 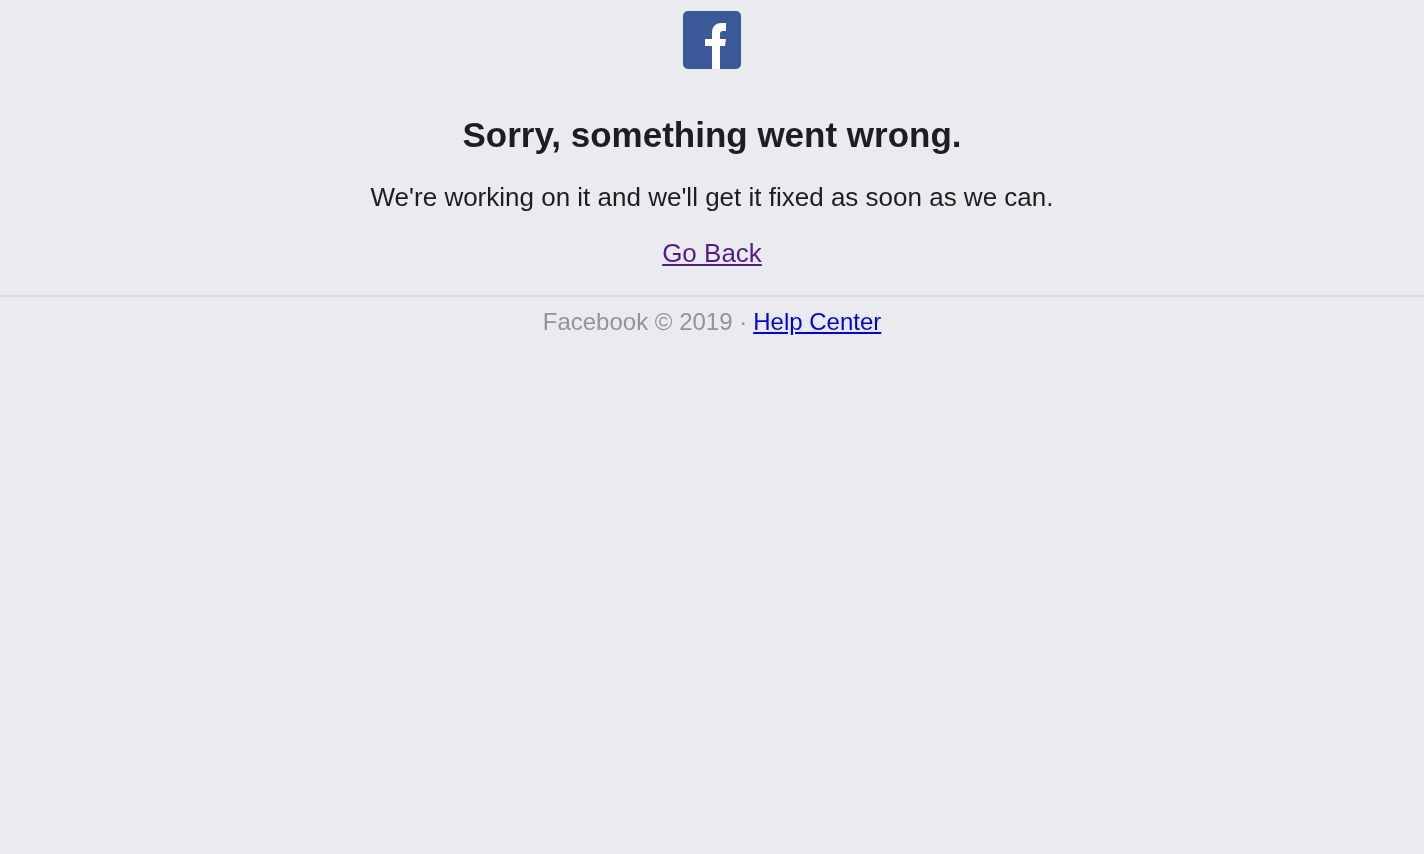 I want to click on help-center-link: Help Center, so click(x=817, y=322).